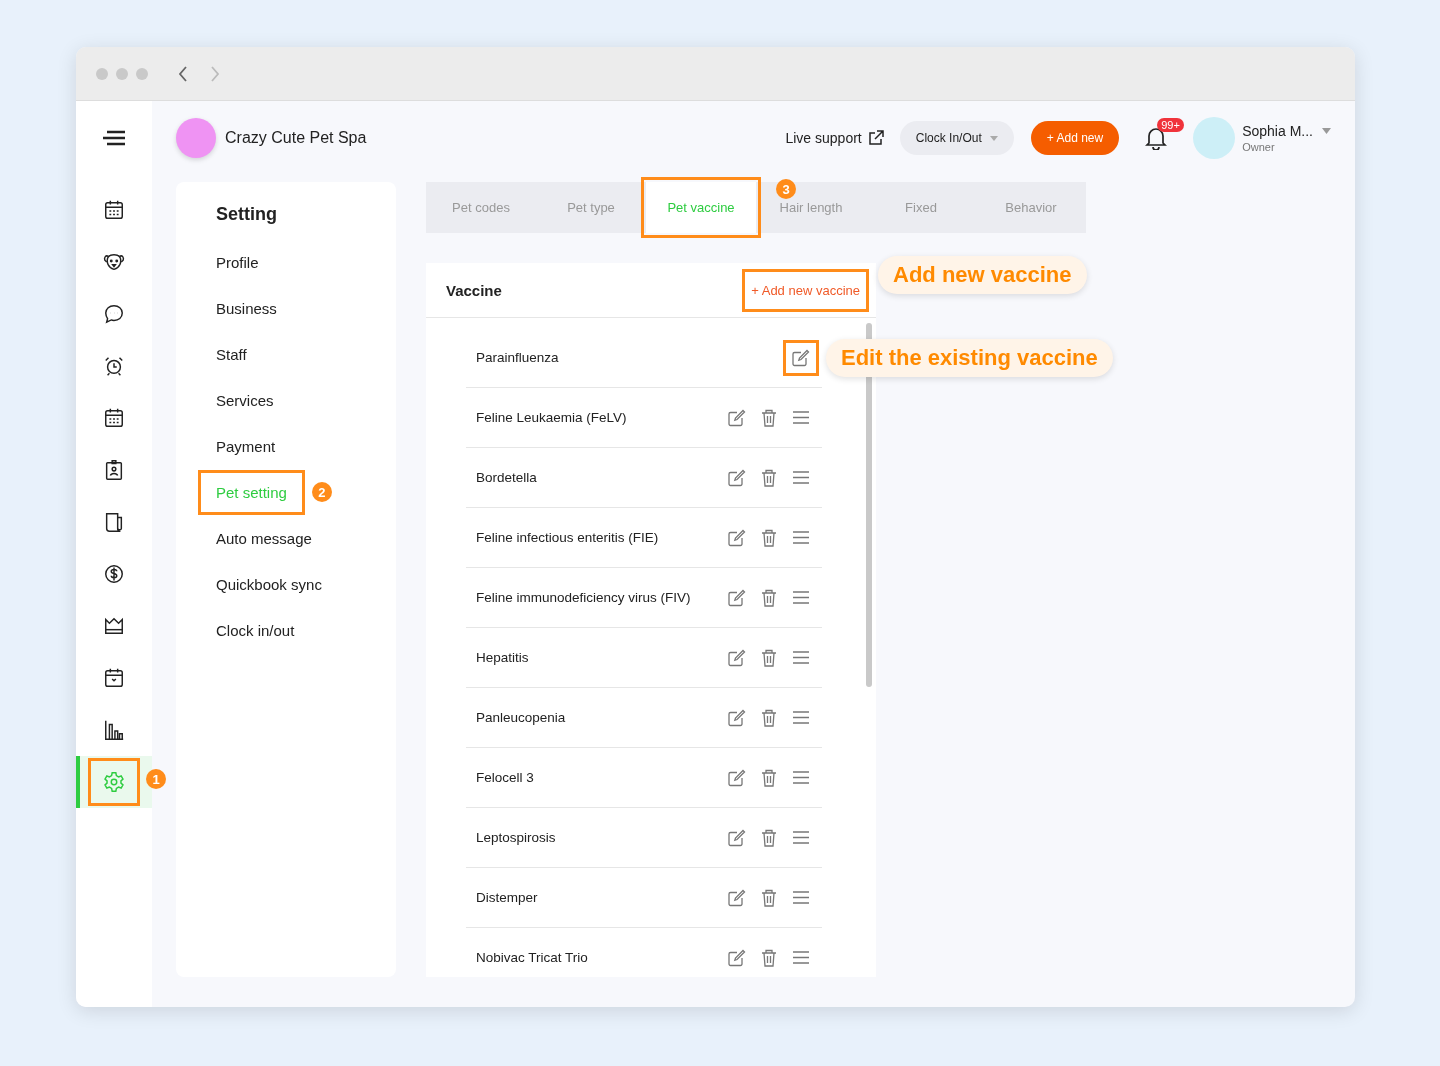 The height and width of the screenshot is (1066, 1440). Describe the element at coordinates (264, 538) in the screenshot. I see `settings-menu-item: Auto message` at that location.